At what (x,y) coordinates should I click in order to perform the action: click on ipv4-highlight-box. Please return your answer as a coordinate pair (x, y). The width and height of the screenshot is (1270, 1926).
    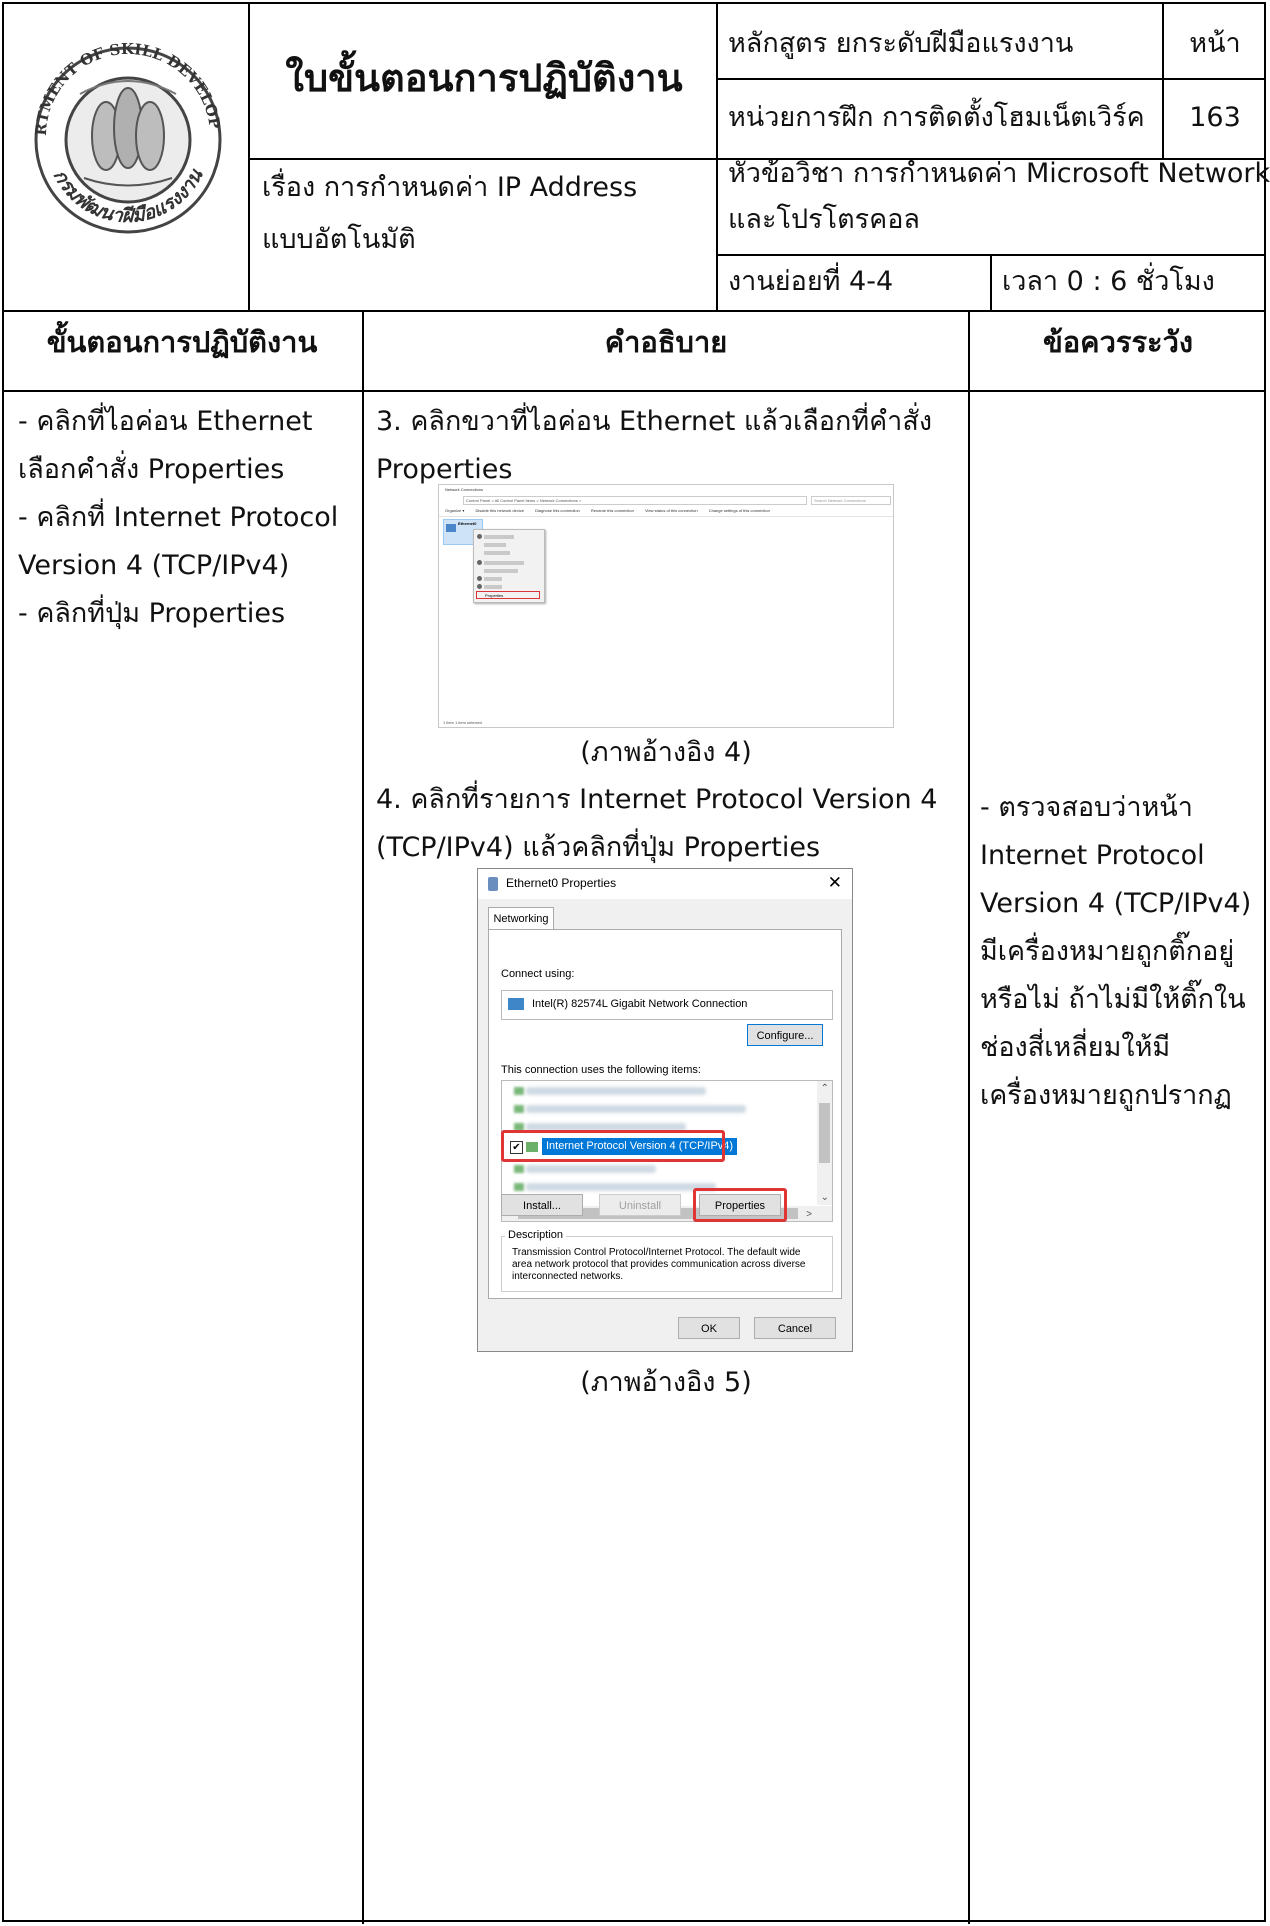
    Looking at the image, I should click on (613, 1146).